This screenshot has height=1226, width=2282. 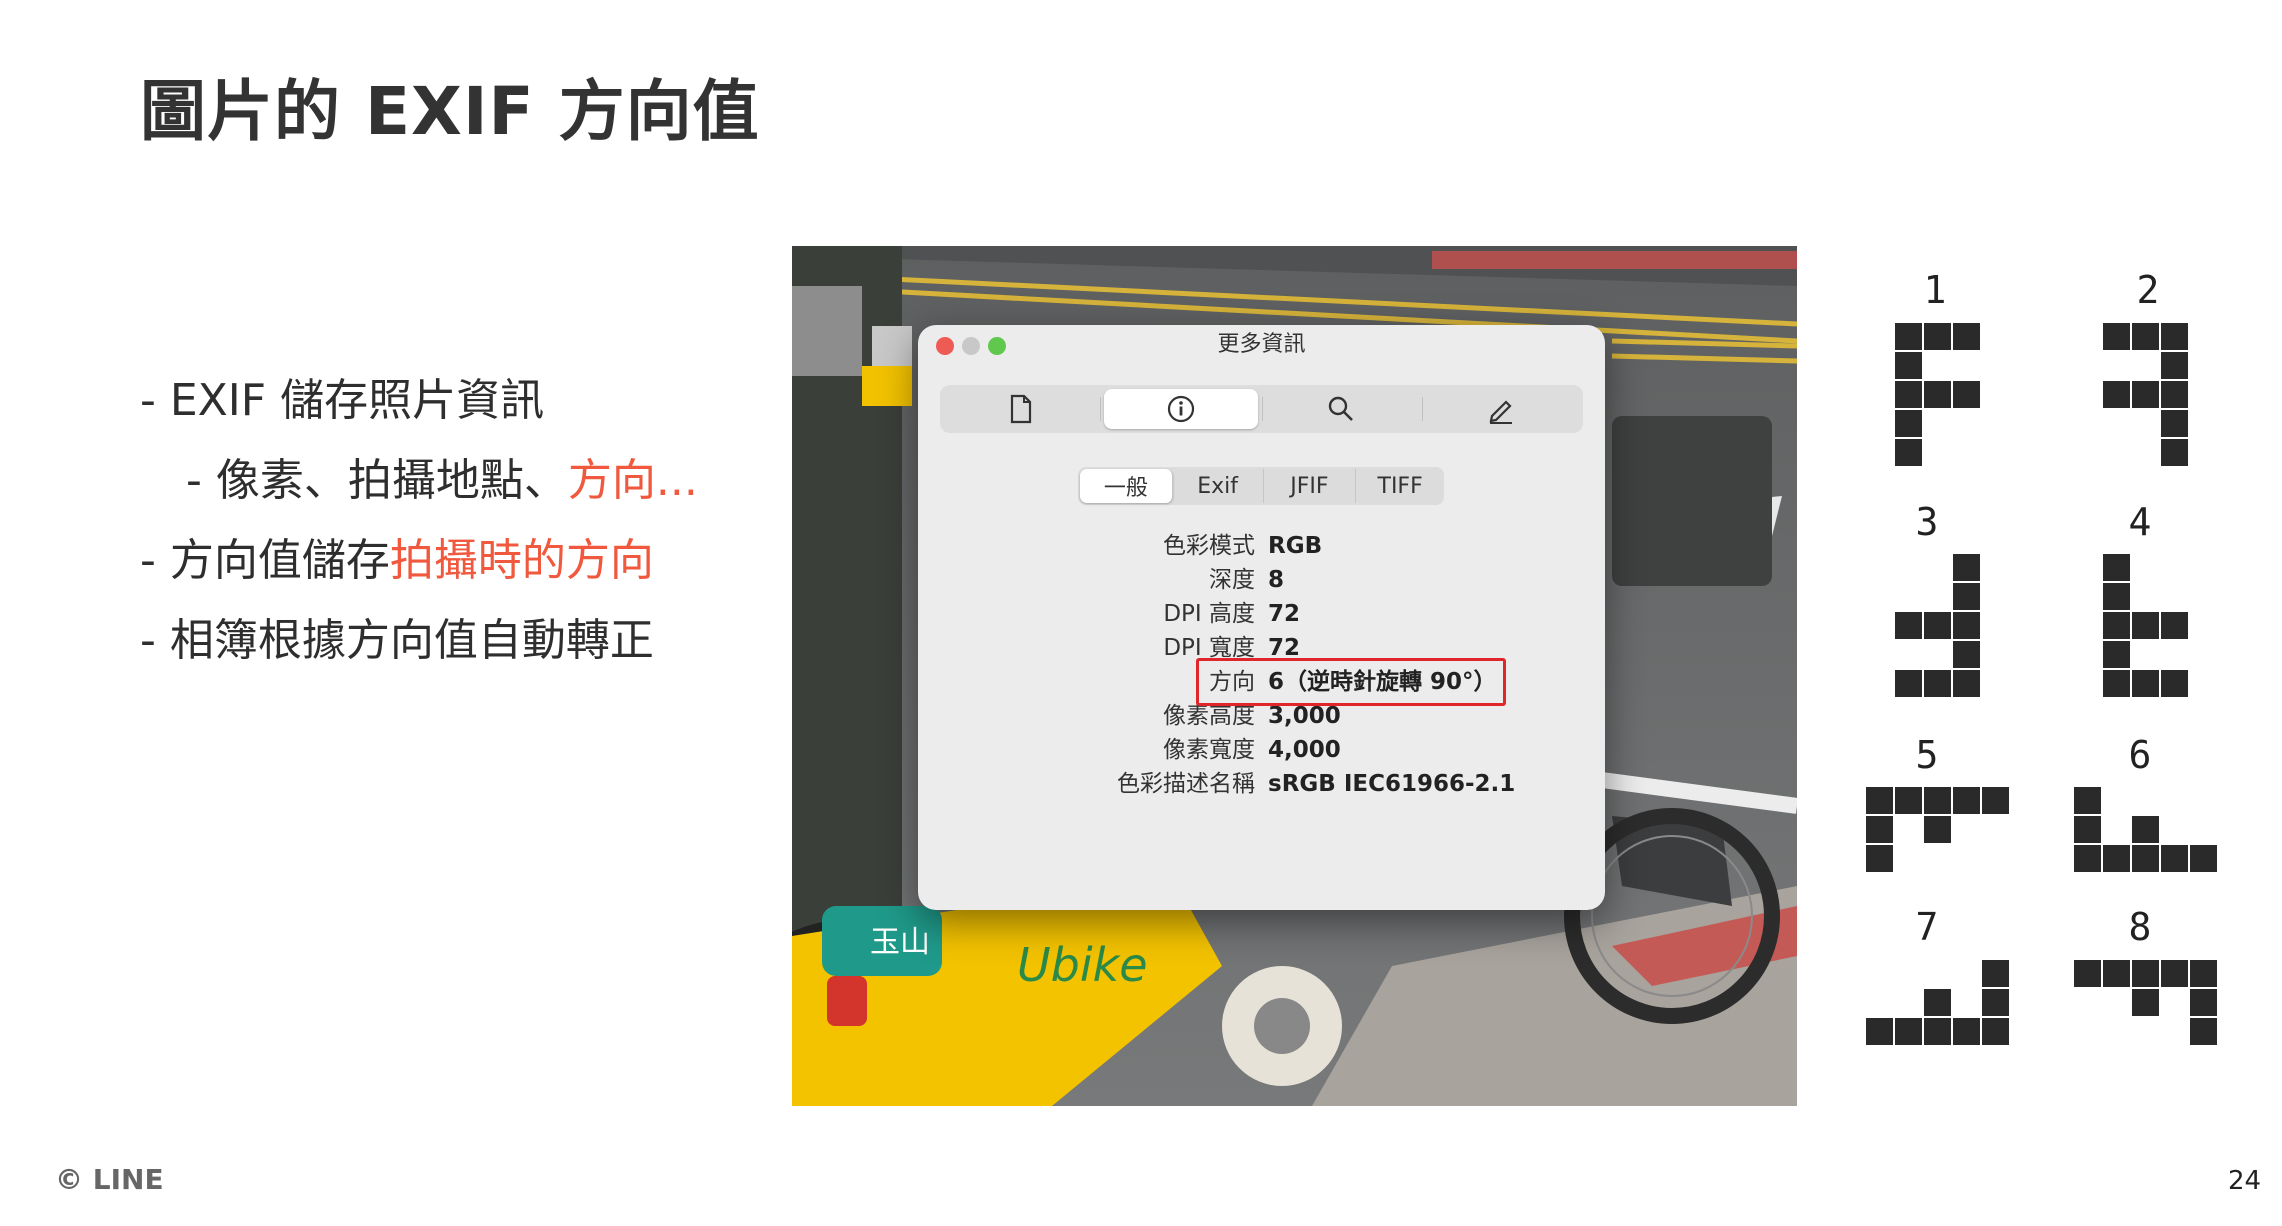 I want to click on info-value: 4,000, so click(x=1304, y=750).